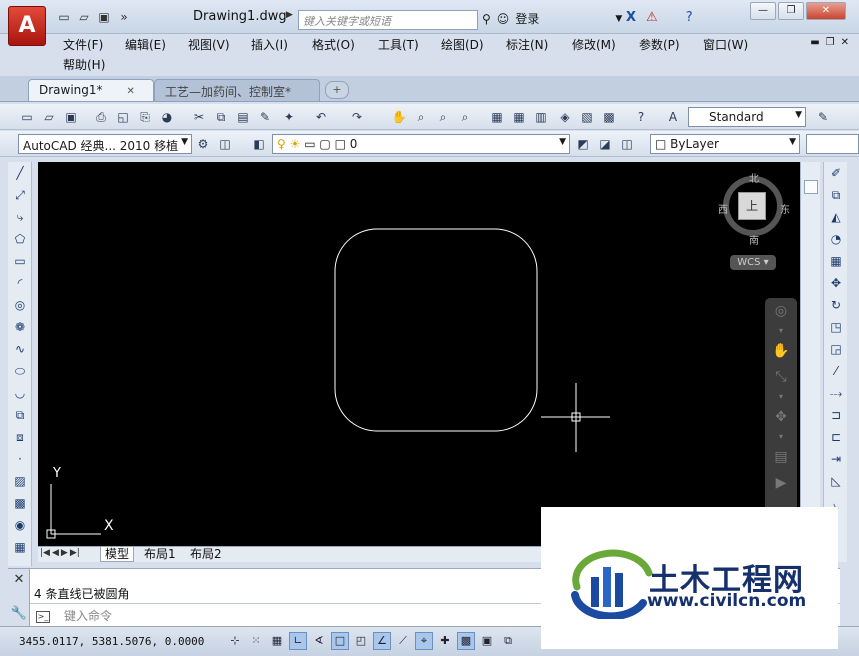  What do you see at coordinates (20, 261) in the screenshot?
I see `rectangle-icon: ▭` at bounding box center [20, 261].